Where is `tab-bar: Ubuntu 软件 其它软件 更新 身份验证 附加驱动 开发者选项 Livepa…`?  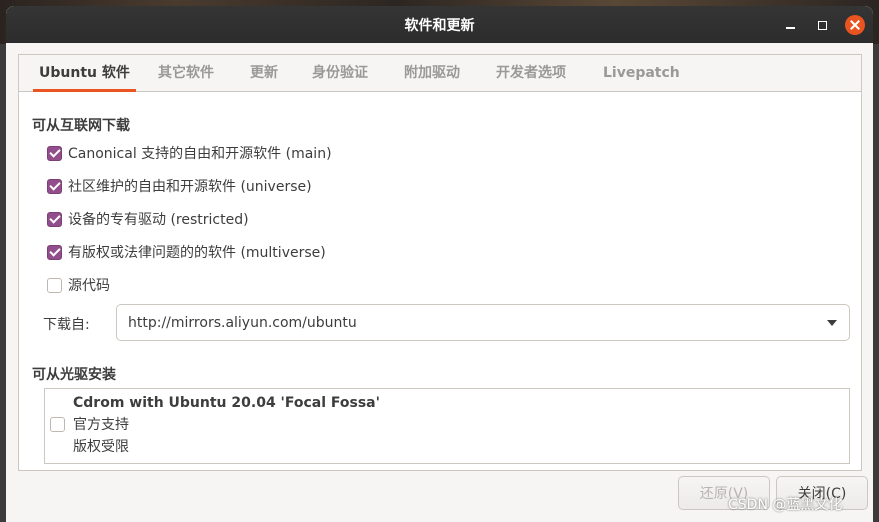
tab-bar: Ubuntu 软件 其它软件 更新 身份验证 附加驱动 开发者选项 Livepa… is located at coordinates (440, 73).